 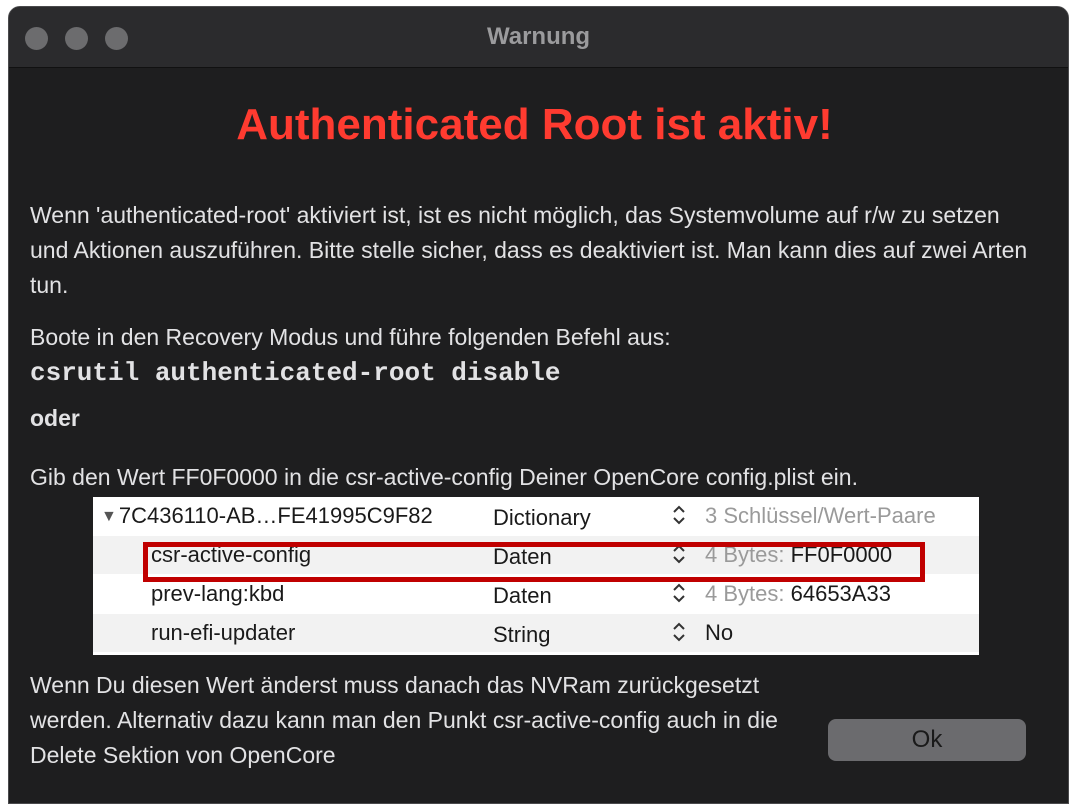 What do you see at coordinates (534, 124) in the screenshot?
I see `warning-headline: Authenticated Root ist aktiv!` at bounding box center [534, 124].